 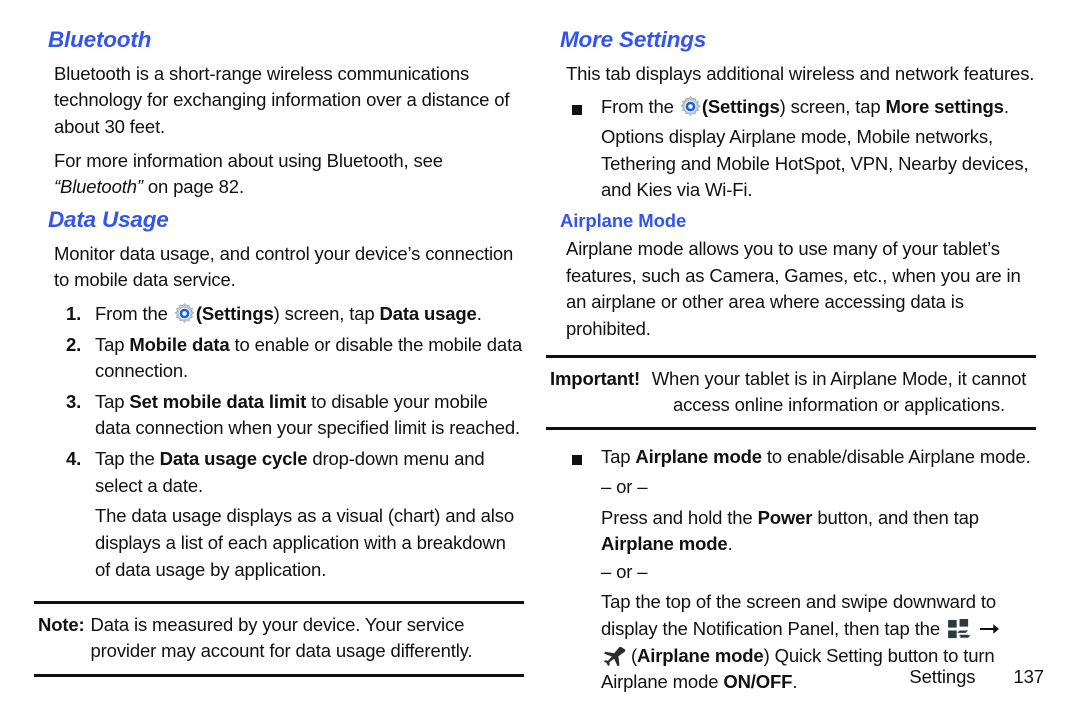 I want to click on step3-pre: Tap, so click(x=112, y=401).